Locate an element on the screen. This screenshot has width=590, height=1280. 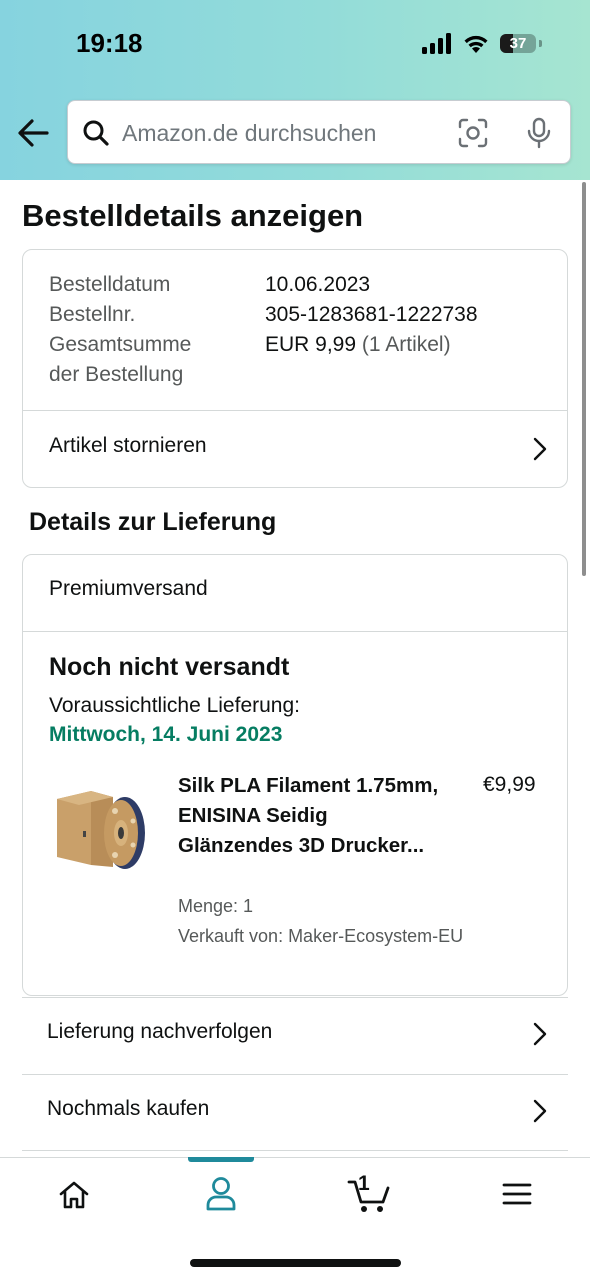
eta-label: Voraussichtliche Lieferung: is located at coordinates (174, 705).